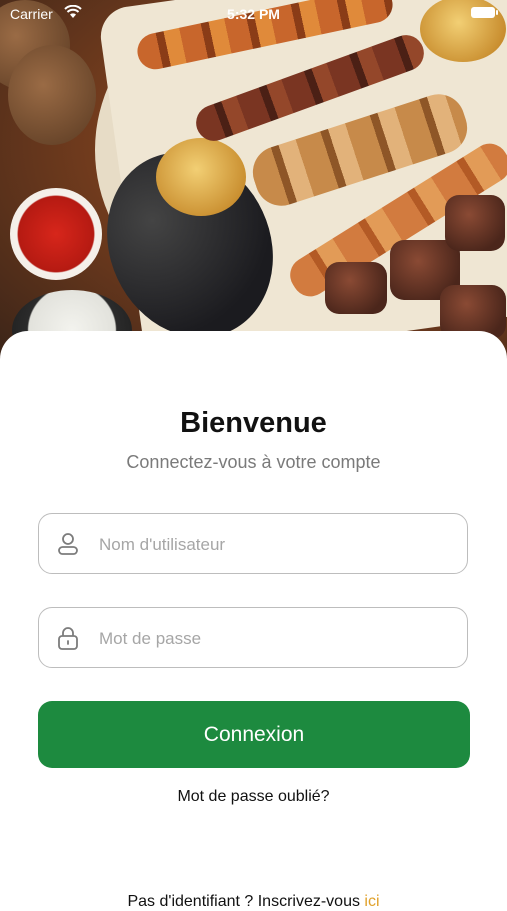  I want to click on status-time: 5:32 PM, so click(253, 14).